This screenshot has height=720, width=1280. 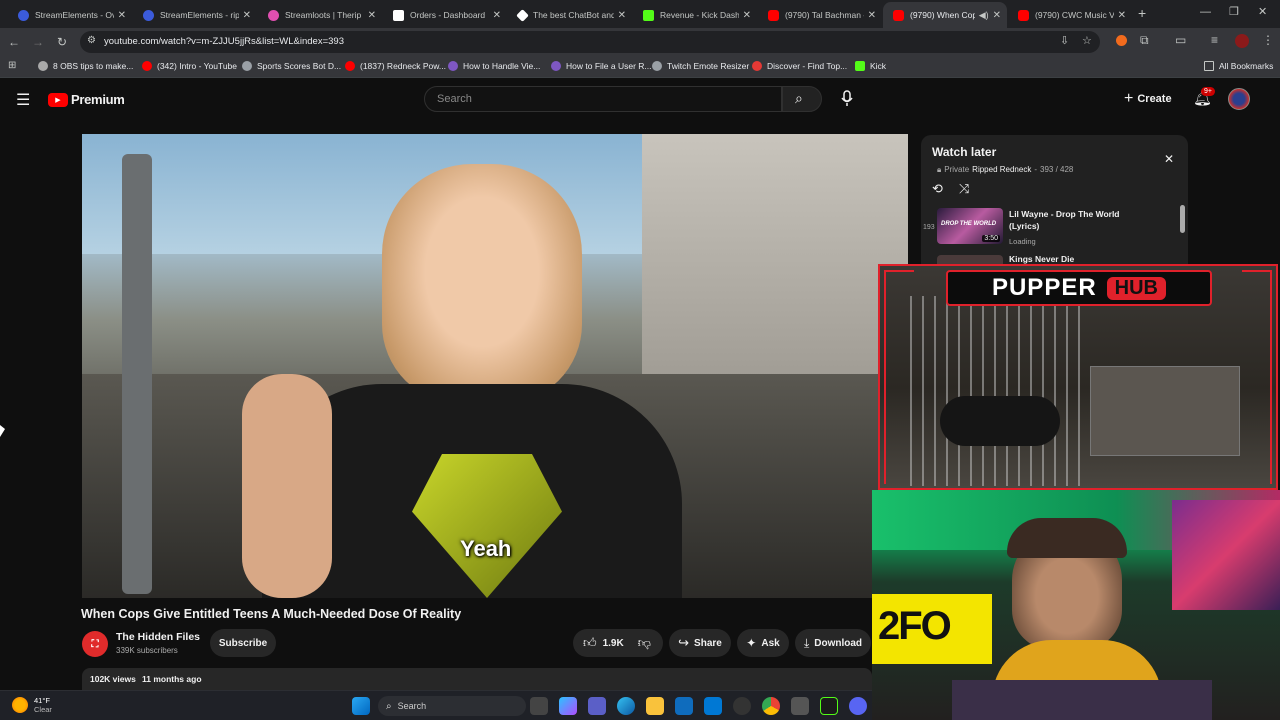 I want to click on browser-tab: Revenue - Kick Dashb ✕, so click(x=695, y=15).